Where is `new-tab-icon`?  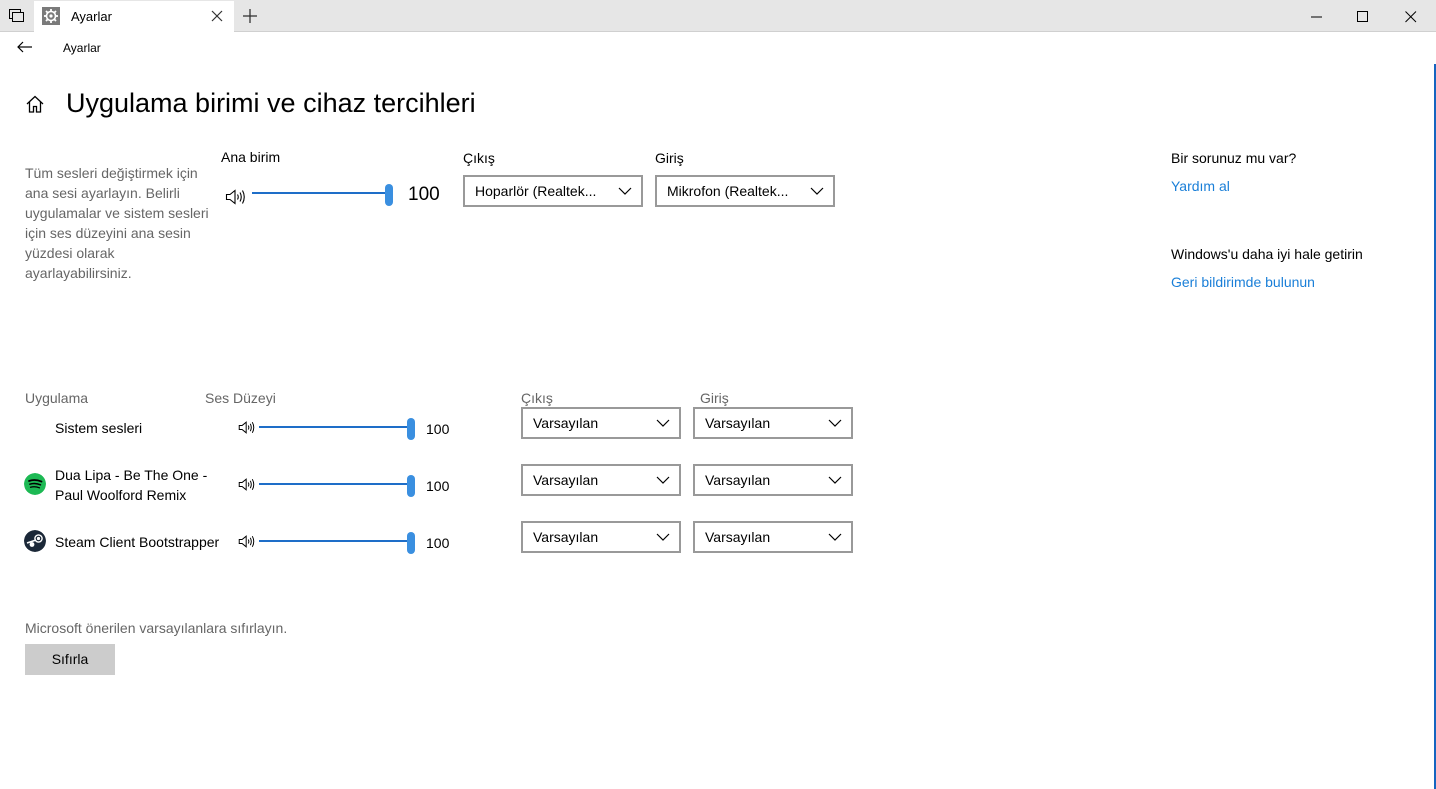
new-tab-icon is located at coordinates (250, 16).